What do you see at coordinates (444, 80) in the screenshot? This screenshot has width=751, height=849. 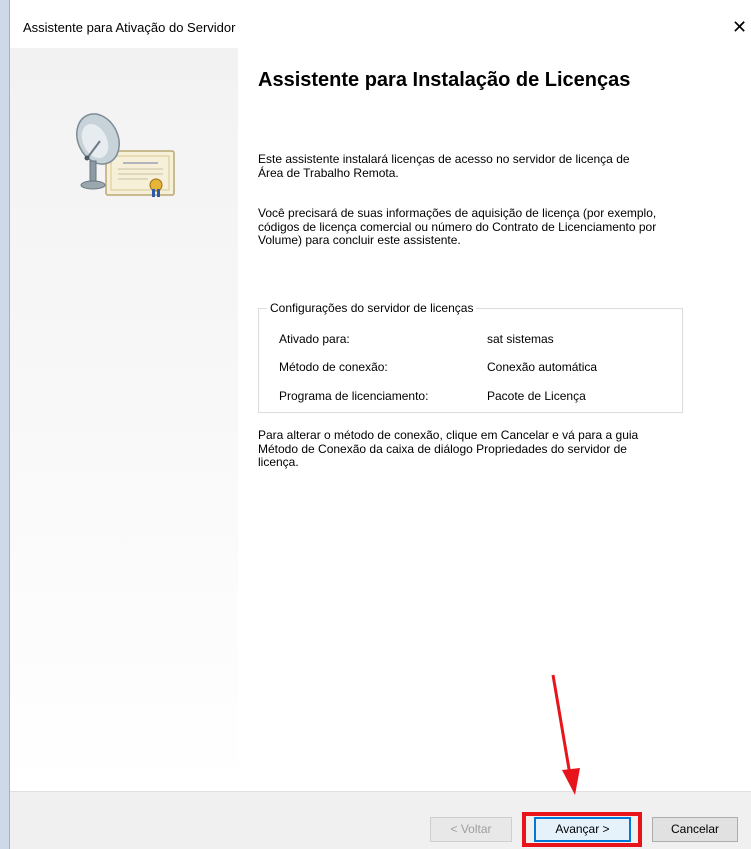 I see `page-title: Assistente para Instalação de Licenças` at bounding box center [444, 80].